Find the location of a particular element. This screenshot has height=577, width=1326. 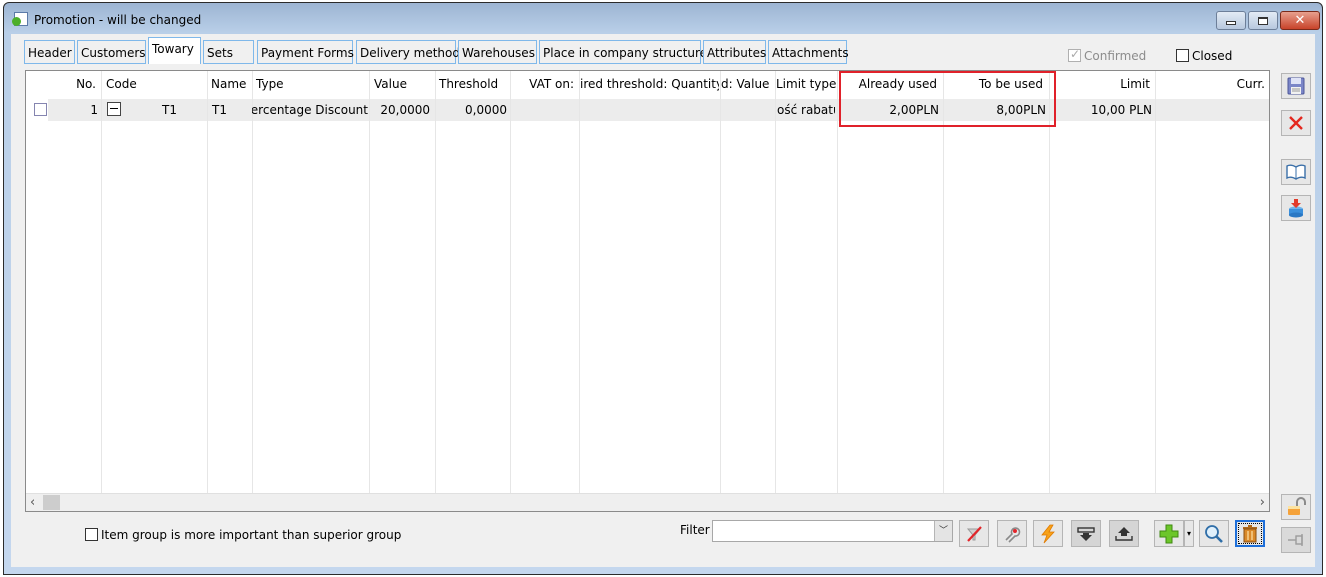

import-down-button is located at coordinates (1086, 533).